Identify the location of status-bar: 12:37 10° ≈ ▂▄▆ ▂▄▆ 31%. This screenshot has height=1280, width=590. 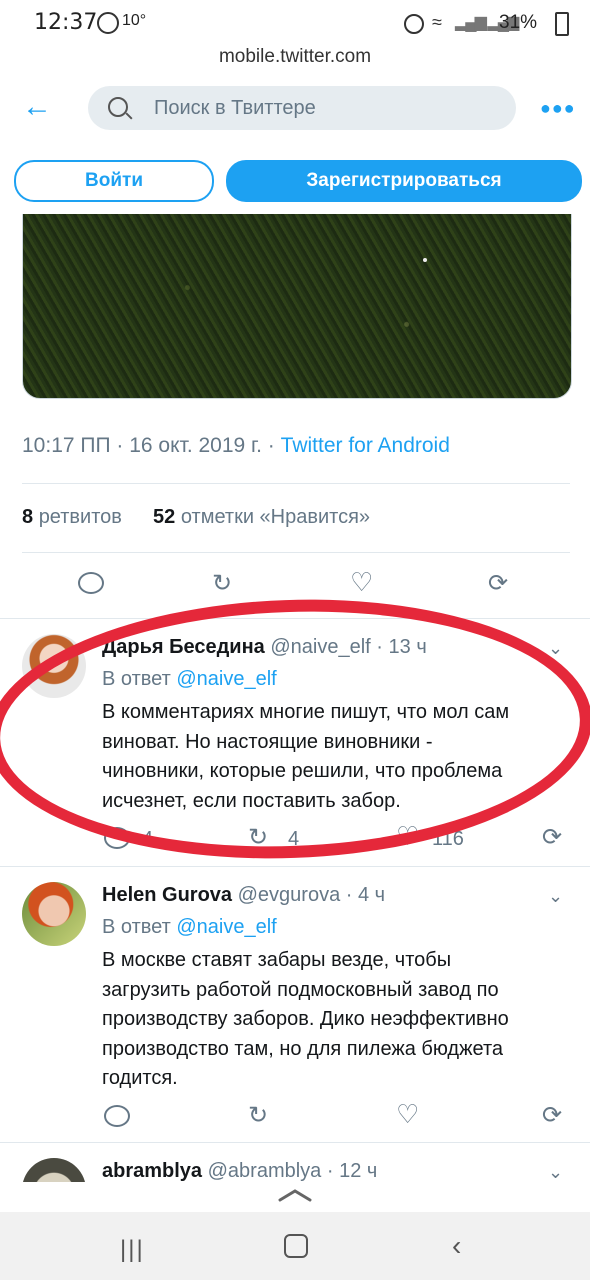
(295, 23).